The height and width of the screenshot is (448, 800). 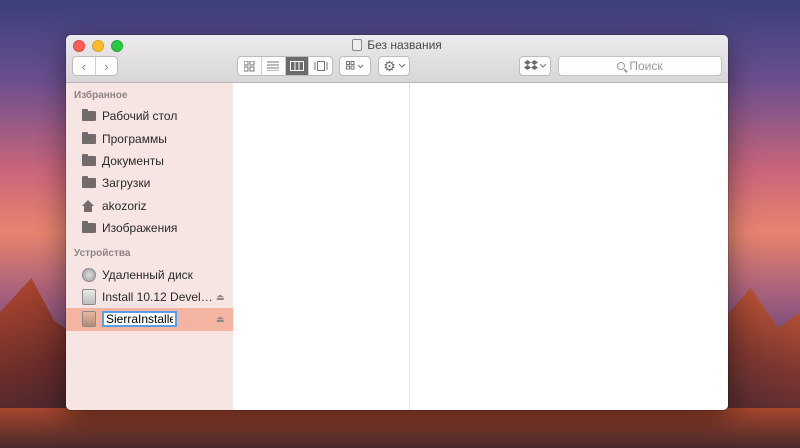 I want to click on sidebar-item-label: Загрузки, so click(x=126, y=183).